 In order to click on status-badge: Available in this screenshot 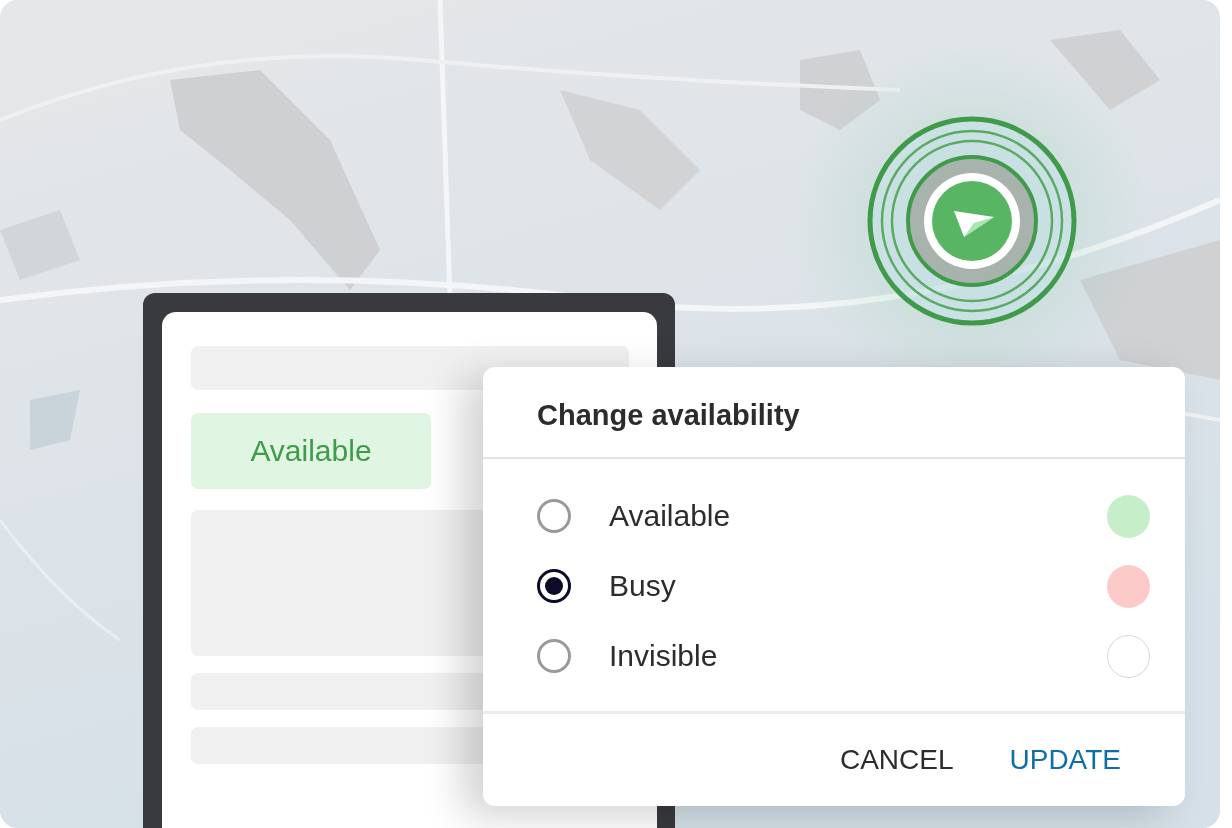, I will do `click(311, 451)`.